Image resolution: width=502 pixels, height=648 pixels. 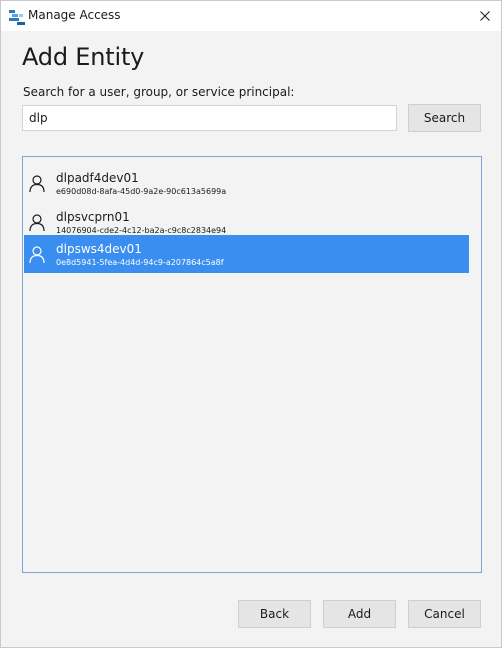 What do you see at coordinates (444, 118) in the screenshot?
I see `search-button: Search` at bounding box center [444, 118].